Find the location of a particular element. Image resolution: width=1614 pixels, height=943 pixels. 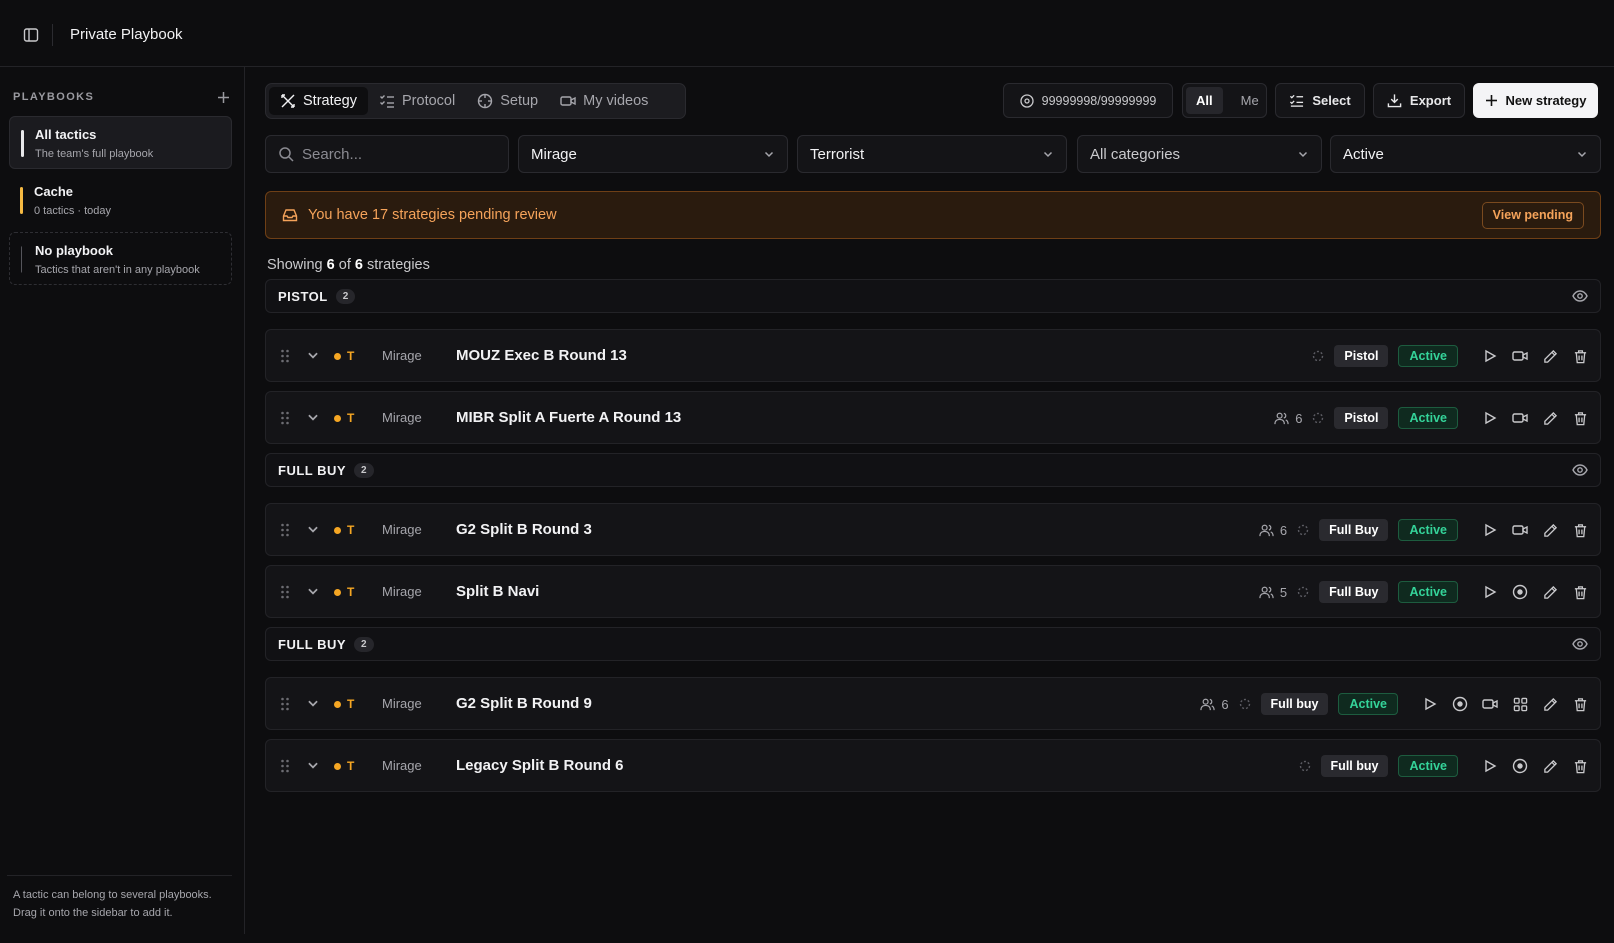

export-button: Export is located at coordinates (1419, 100).